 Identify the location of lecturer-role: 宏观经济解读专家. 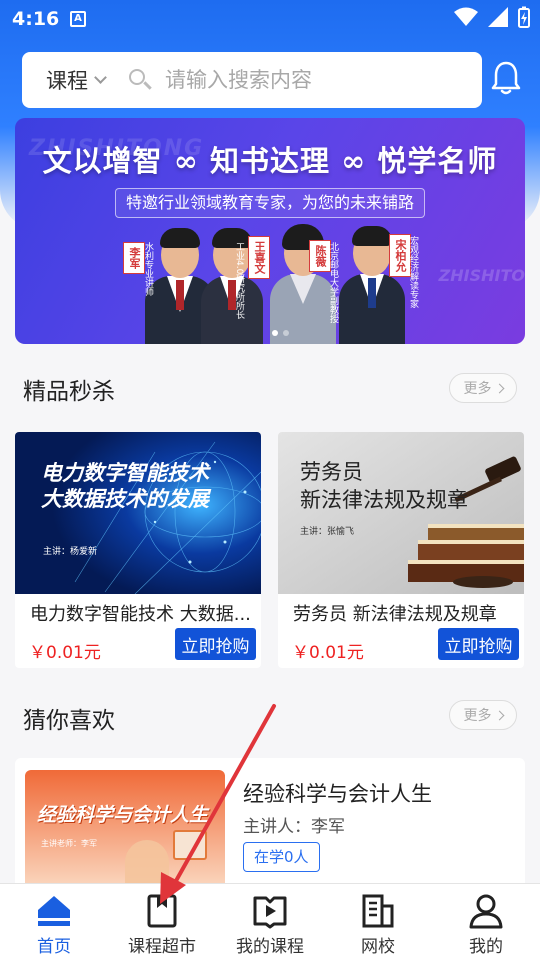
(413, 272).